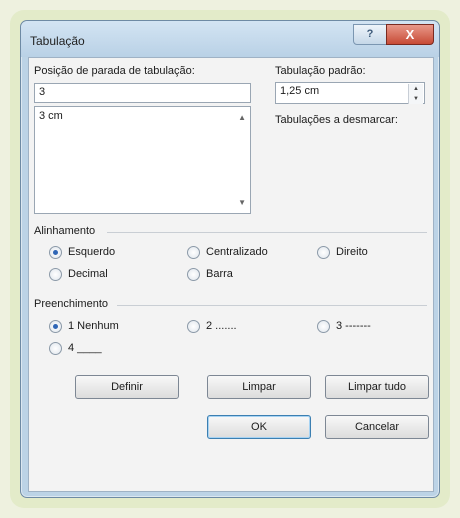 This screenshot has height=518, width=460. I want to click on spin-up-icon: ▲, so click(416, 89).